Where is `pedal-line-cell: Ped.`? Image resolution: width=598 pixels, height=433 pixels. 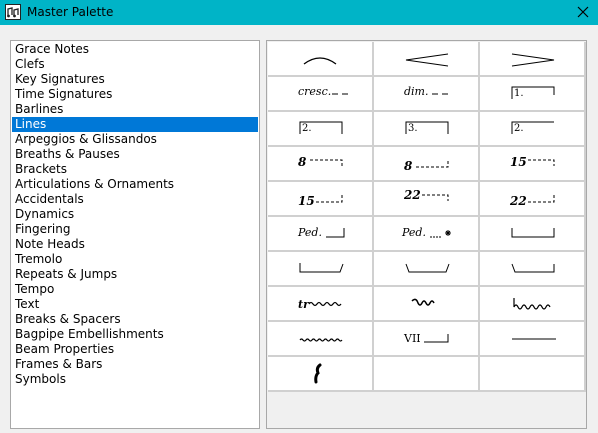 pedal-line-cell: Ped. is located at coordinates (321, 234).